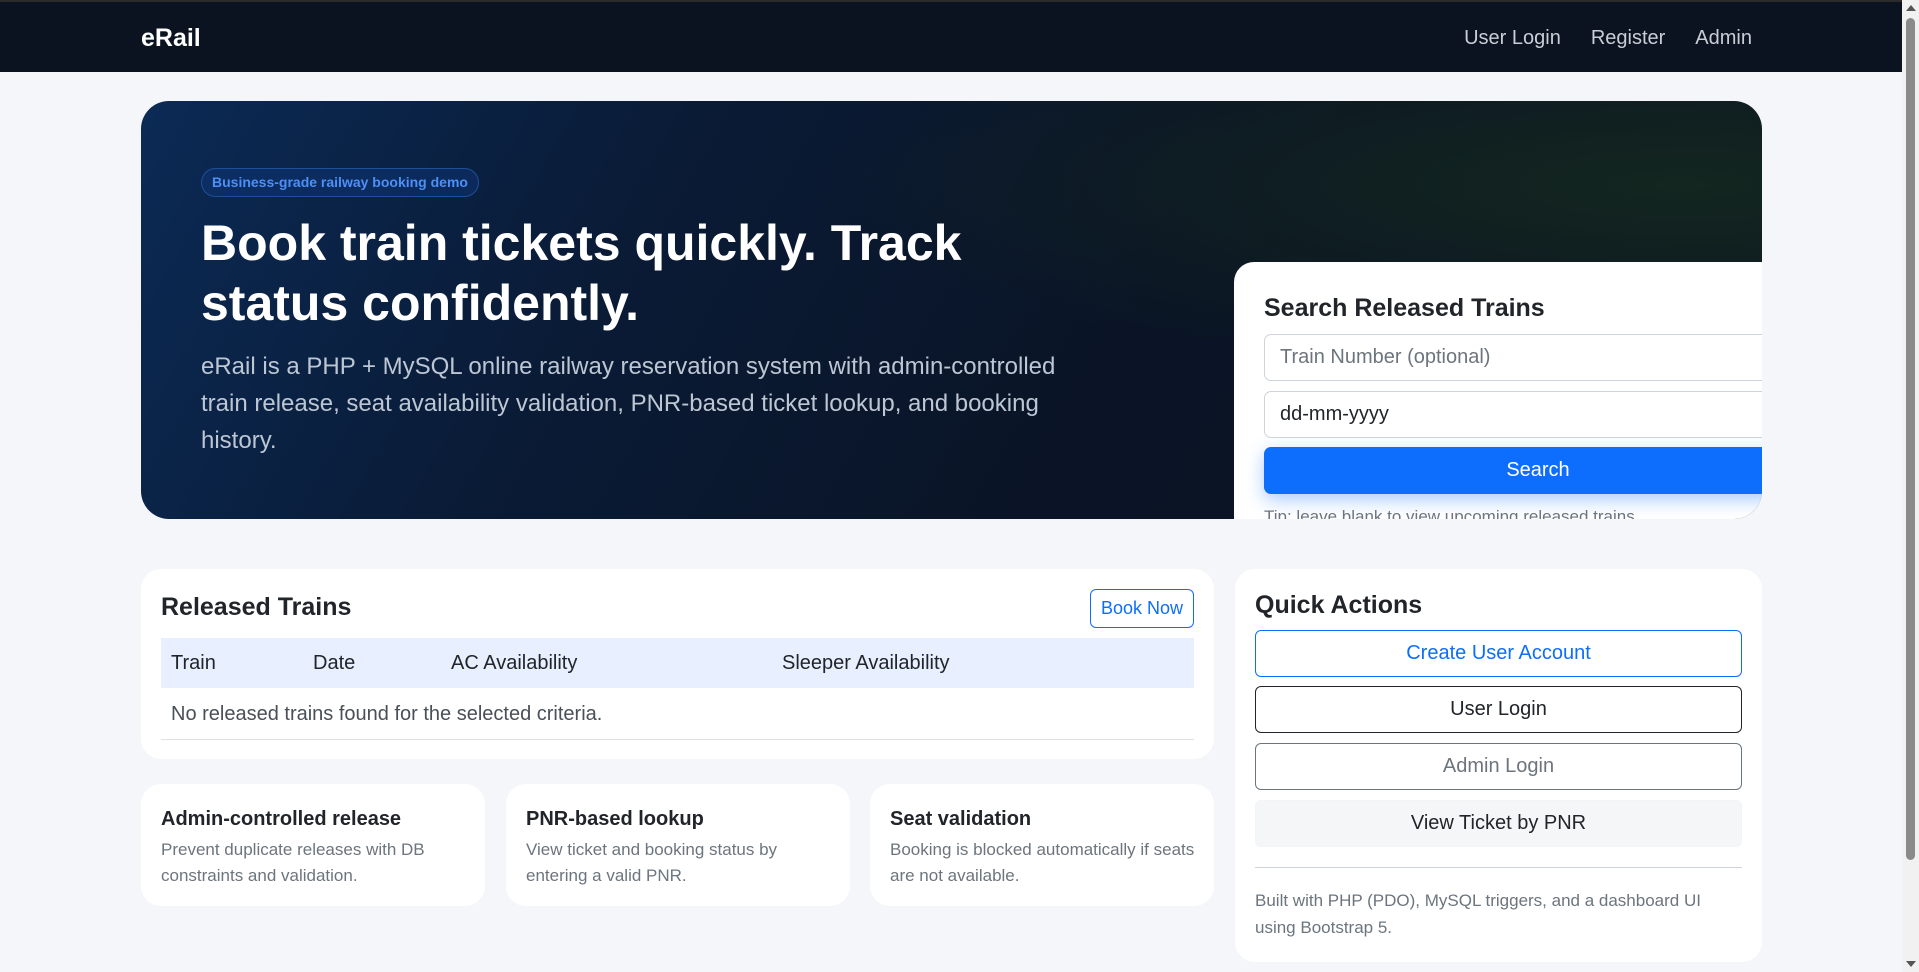  Describe the element at coordinates (1404, 308) in the screenshot. I see `search-title: Search Released Trains` at that location.